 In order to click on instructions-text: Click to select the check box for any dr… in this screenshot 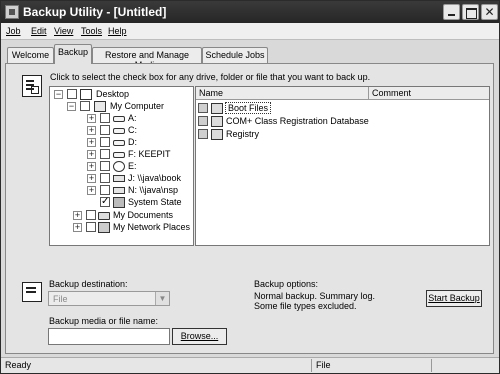, I will do `click(210, 77)`.